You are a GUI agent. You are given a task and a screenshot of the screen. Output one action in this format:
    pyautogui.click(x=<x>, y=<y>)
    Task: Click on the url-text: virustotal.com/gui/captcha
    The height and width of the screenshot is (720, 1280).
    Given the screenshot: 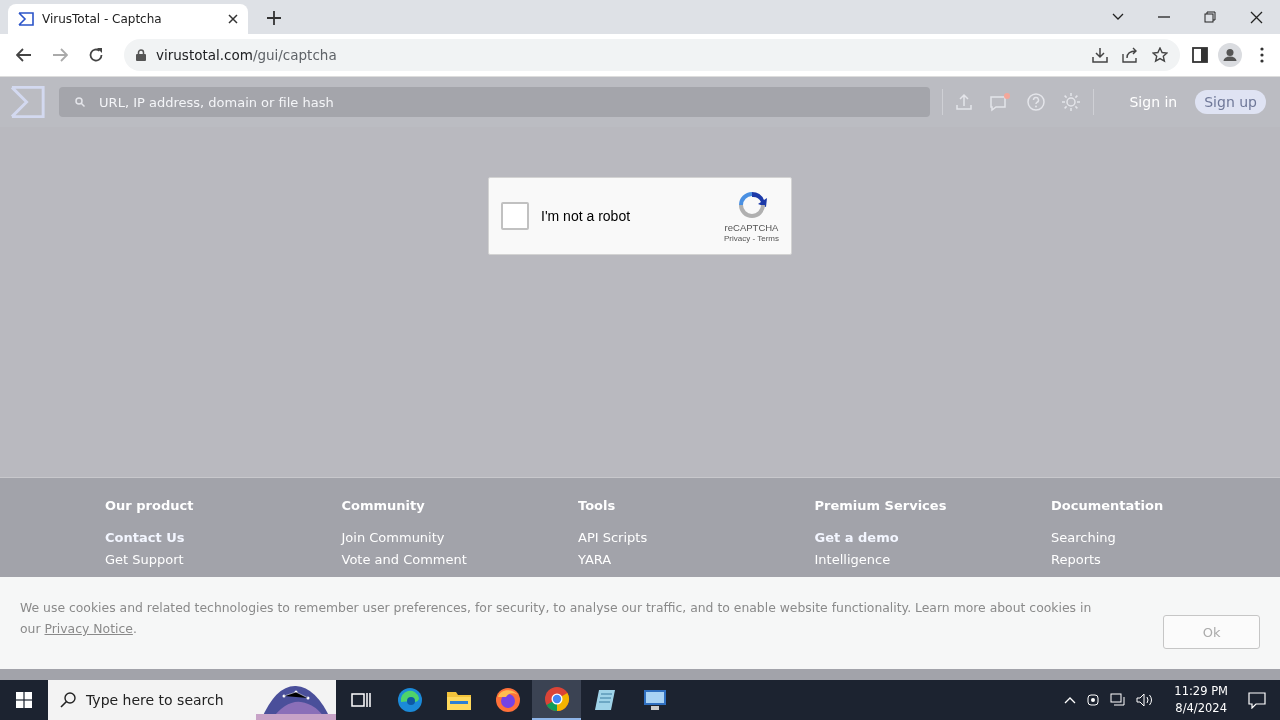 What is the action you would take?
    pyautogui.click(x=246, y=55)
    